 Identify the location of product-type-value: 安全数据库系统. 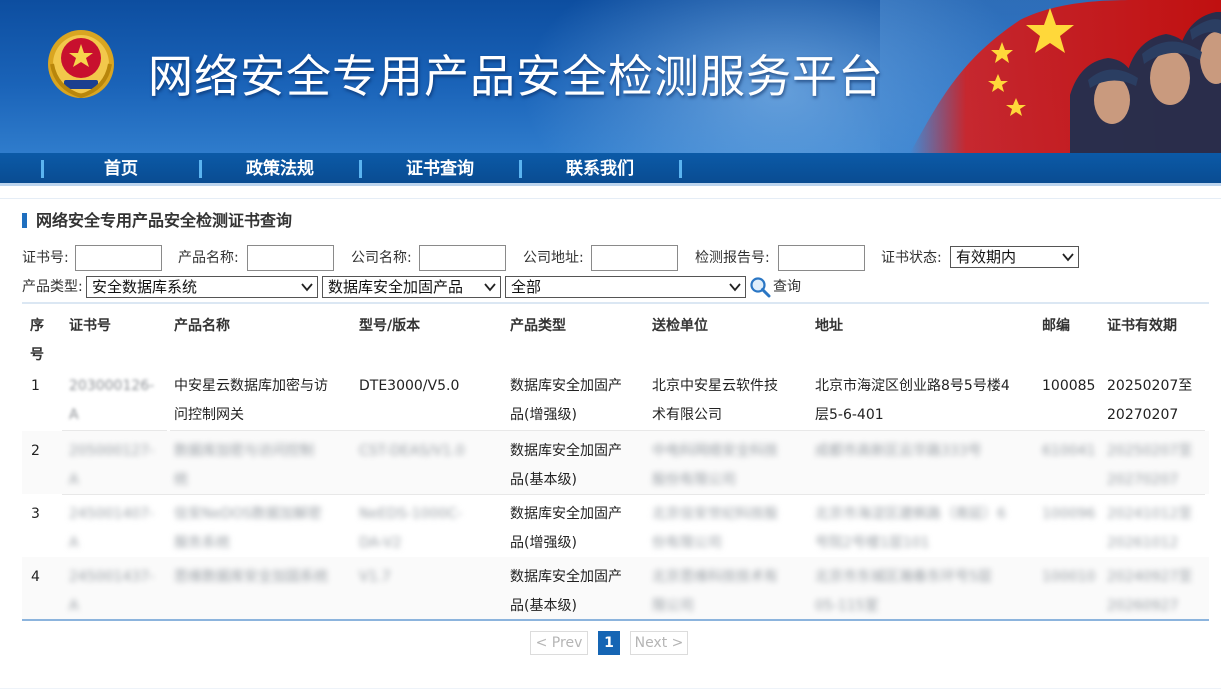
(145, 287).